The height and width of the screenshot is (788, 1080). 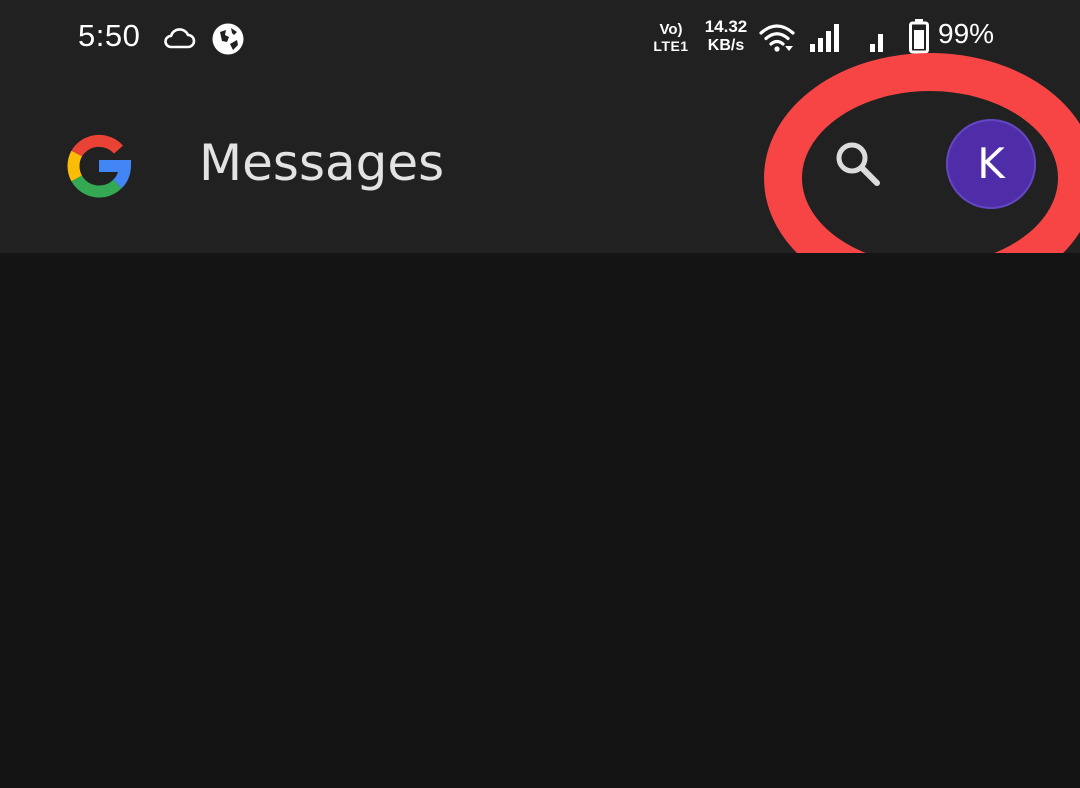 I want to click on search-icon, so click(x=858, y=164).